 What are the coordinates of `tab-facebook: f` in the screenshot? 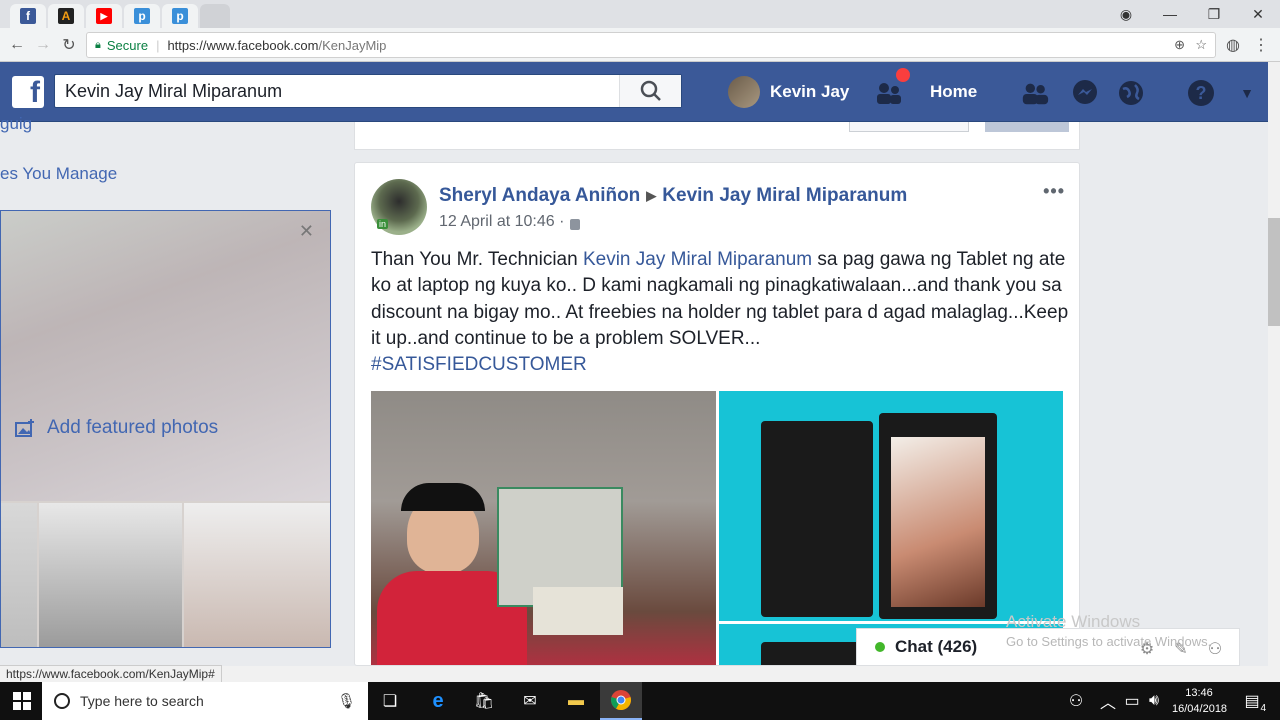 It's located at (28, 16).